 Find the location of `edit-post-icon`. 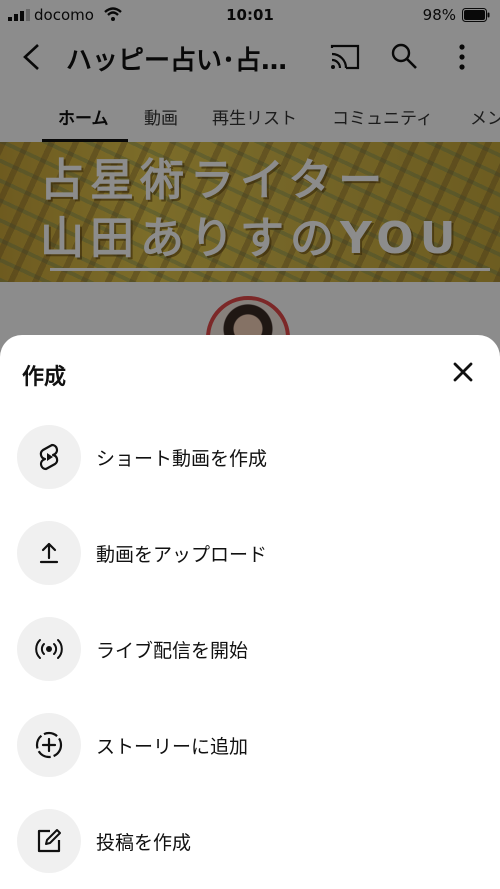

edit-post-icon is located at coordinates (49, 841).